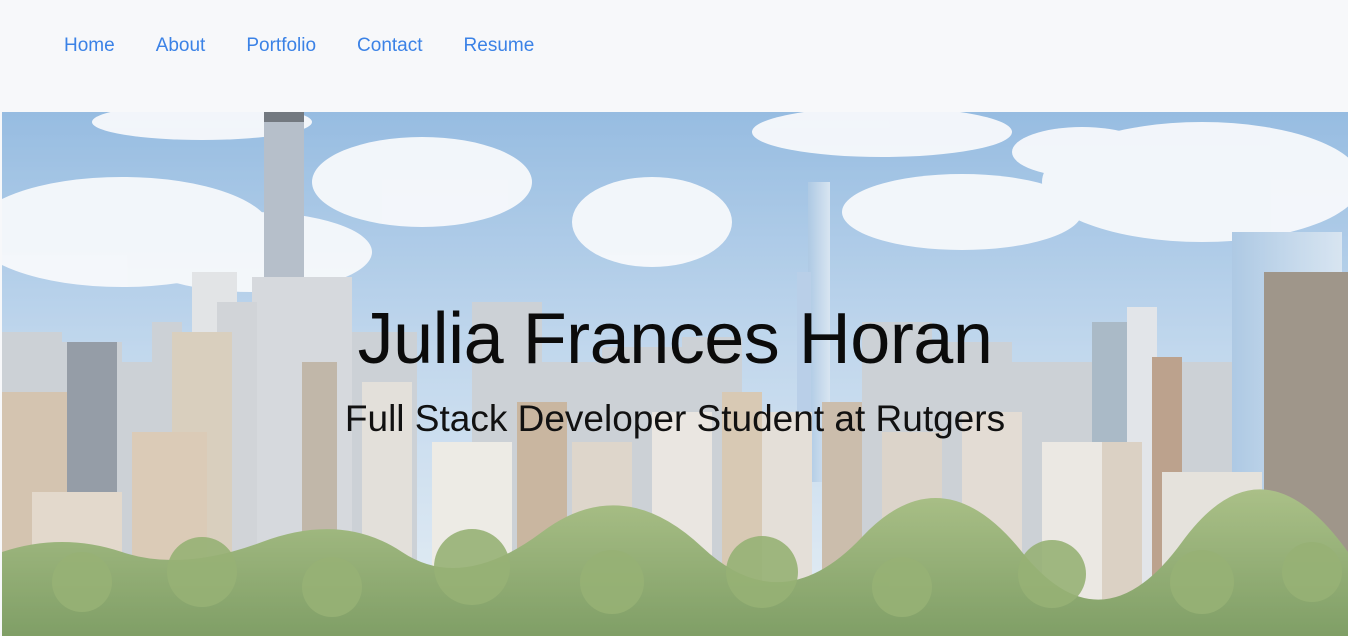 This screenshot has height=636, width=1348. Describe the element at coordinates (389, 46) in the screenshot. I see `nav-link-contact: Contact` at that location.